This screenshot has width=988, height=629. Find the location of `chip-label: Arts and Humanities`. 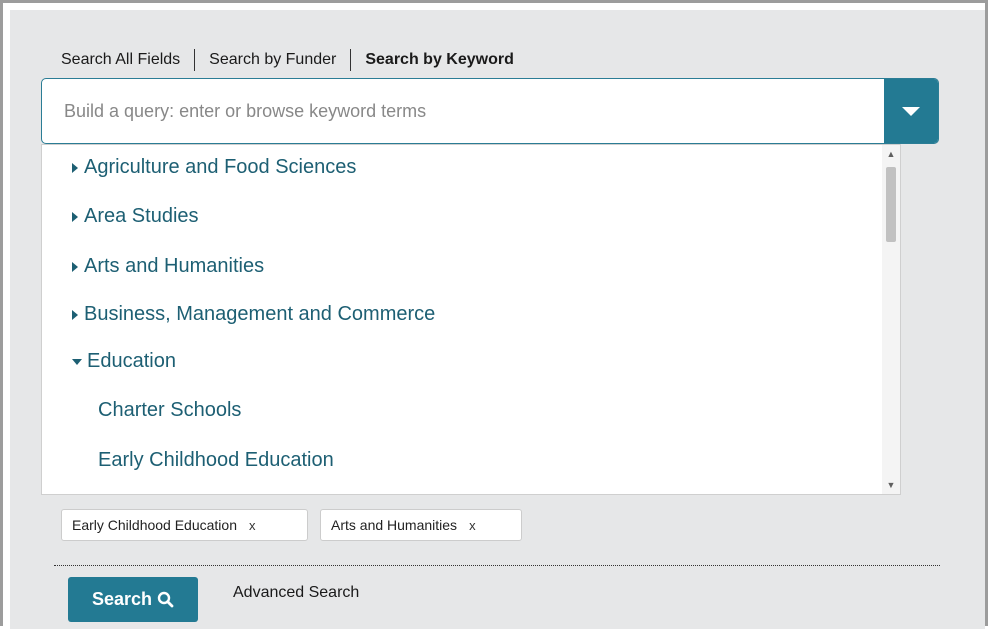

chip-label: Arts and Humanities is located at coordinates (394, 525).